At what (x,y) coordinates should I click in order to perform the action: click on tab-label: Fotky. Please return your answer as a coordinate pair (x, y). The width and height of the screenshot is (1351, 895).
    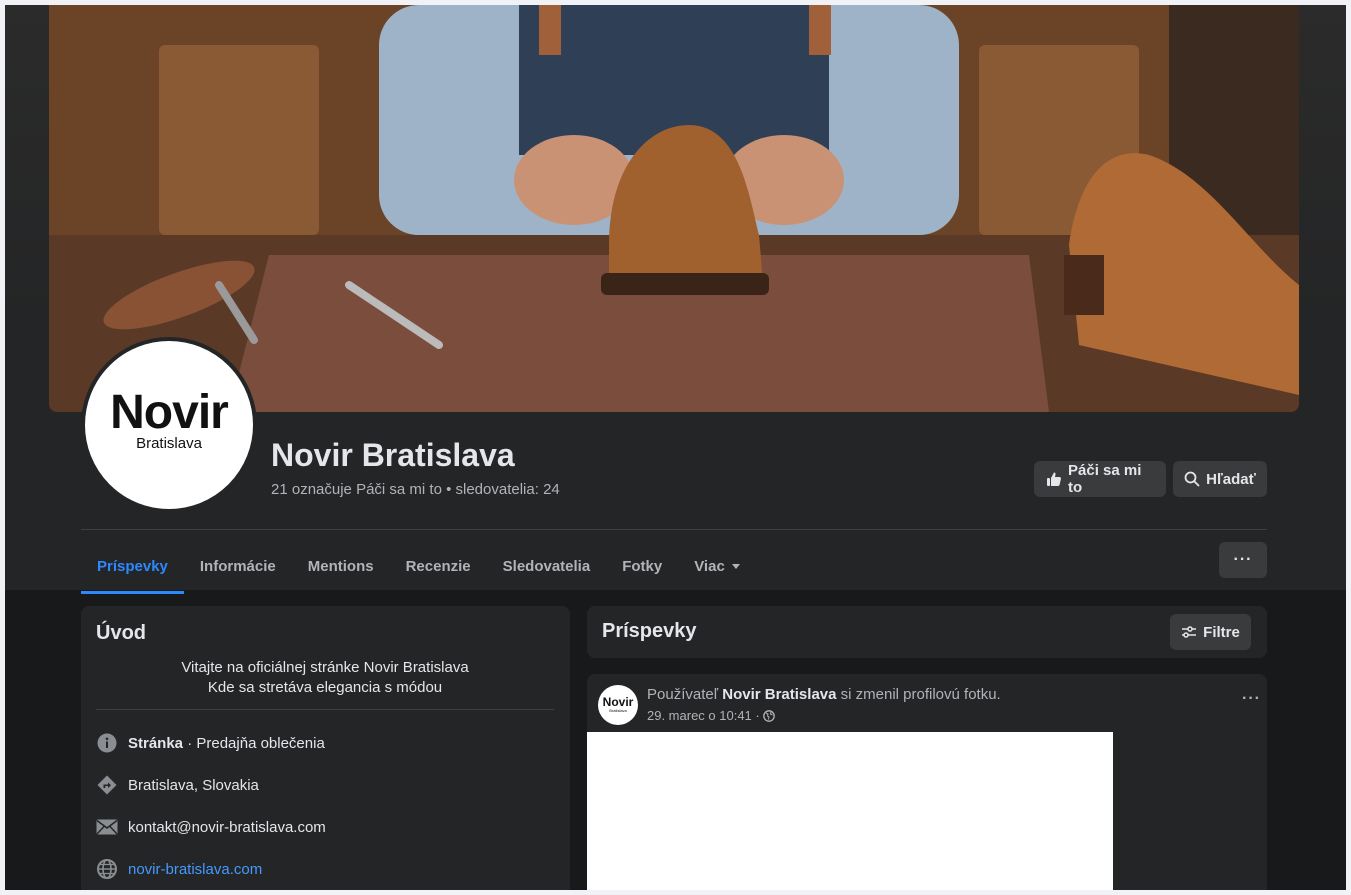
    Looking at the image, I should click on (642, 566).